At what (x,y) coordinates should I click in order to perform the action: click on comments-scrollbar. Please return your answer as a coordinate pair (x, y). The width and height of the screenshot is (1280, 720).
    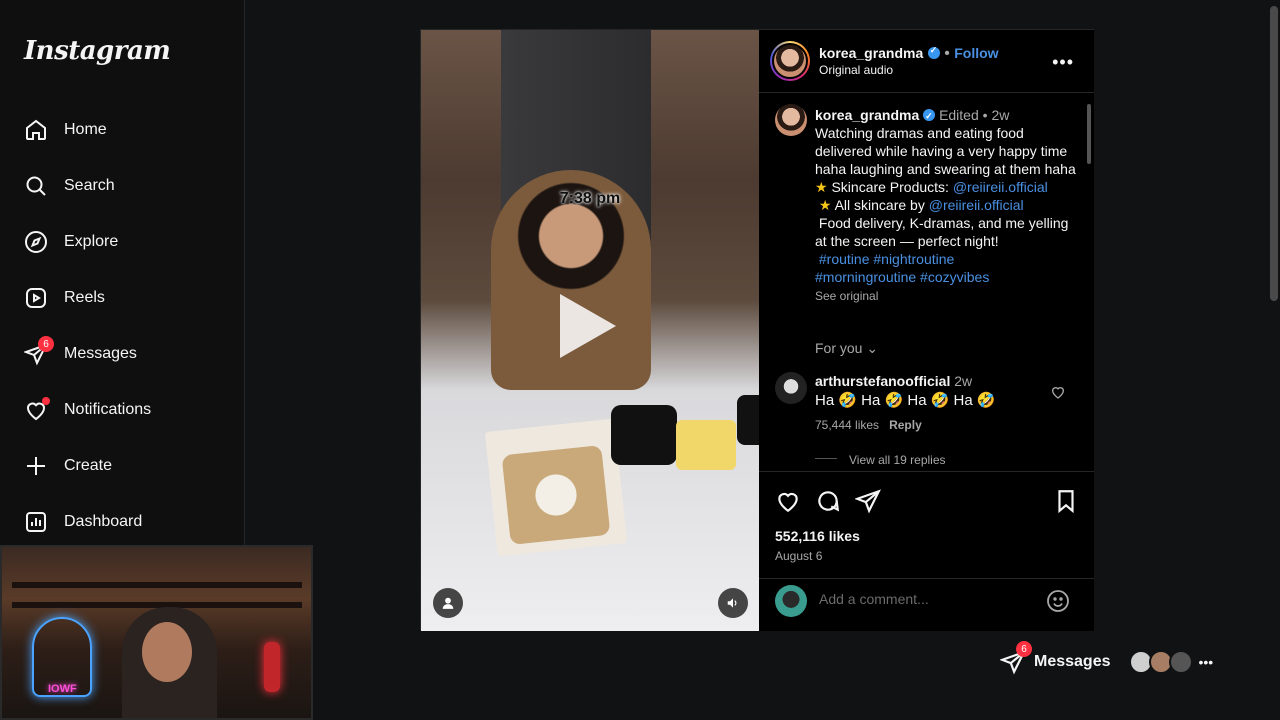
    Looking at the image, I should click on (1089, 134).